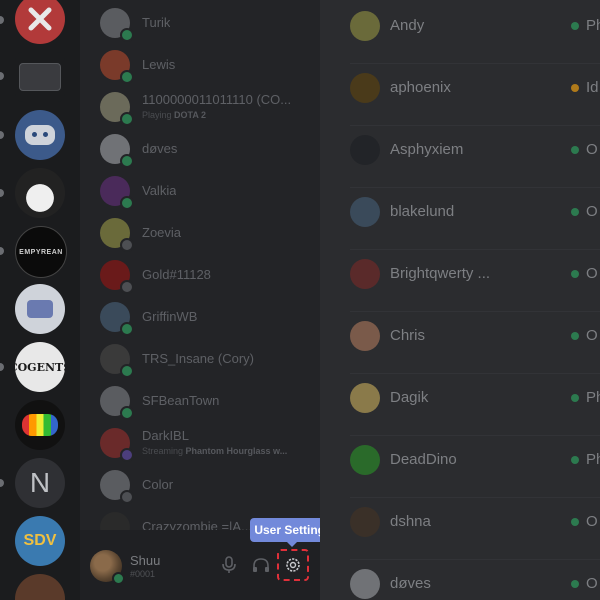 This screenshot has height=600, width=600. I want to click on server-partner-icon, so click(40, 77).